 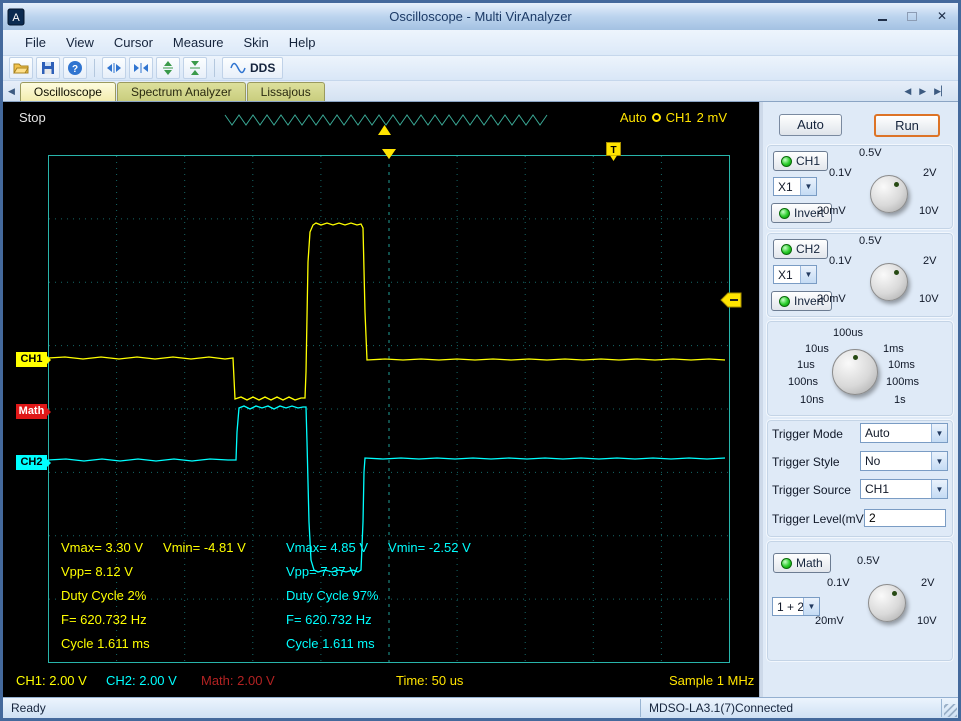 I want to click on trigger-position-marker-icon, so click(x=389, y=154).